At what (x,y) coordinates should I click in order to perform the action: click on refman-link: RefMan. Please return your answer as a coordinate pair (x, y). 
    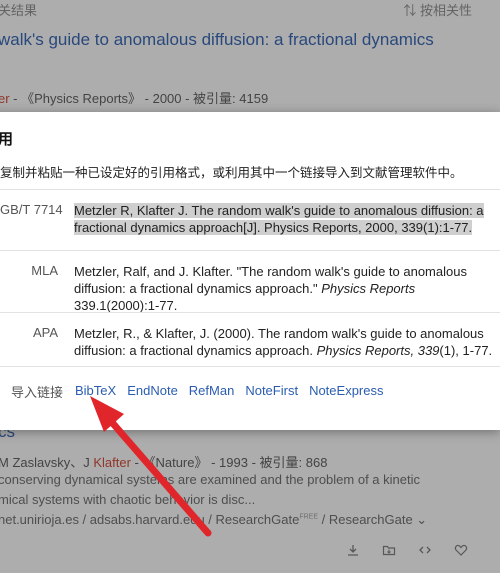
    Looking at the image, I should click on (212, 390).